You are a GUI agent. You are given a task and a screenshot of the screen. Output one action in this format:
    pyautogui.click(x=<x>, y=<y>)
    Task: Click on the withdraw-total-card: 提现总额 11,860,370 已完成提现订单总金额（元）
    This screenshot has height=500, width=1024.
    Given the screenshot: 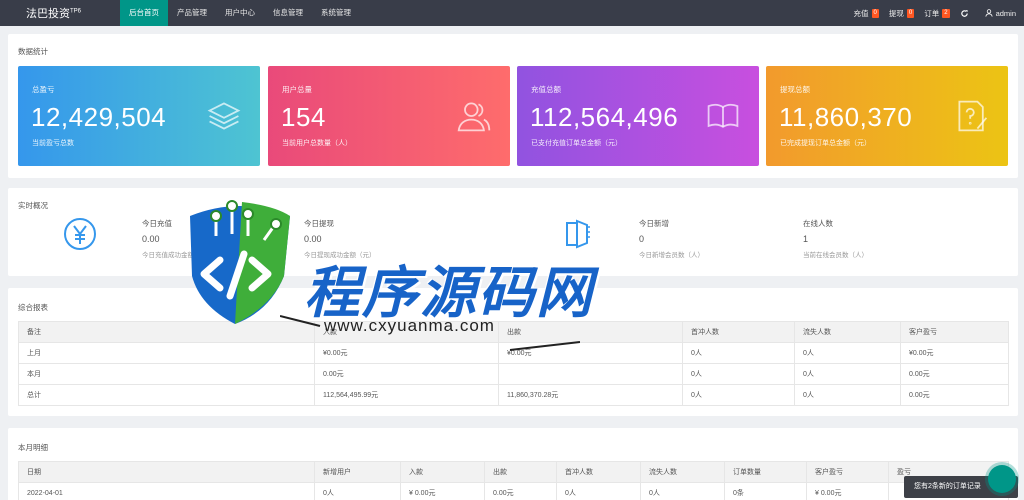 What is the action you would take?
    pyautogui.click(x=887, y=116)
    